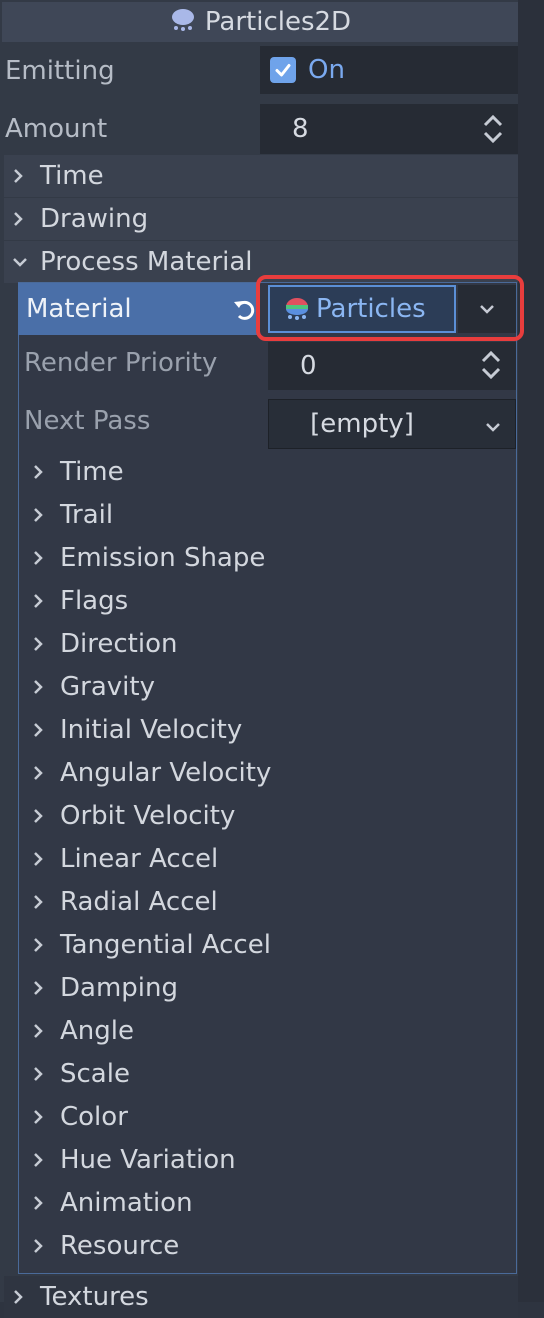 The image size is (544, 1318). I want to click on next-pass-label: Next Pass, so click(87, 421).